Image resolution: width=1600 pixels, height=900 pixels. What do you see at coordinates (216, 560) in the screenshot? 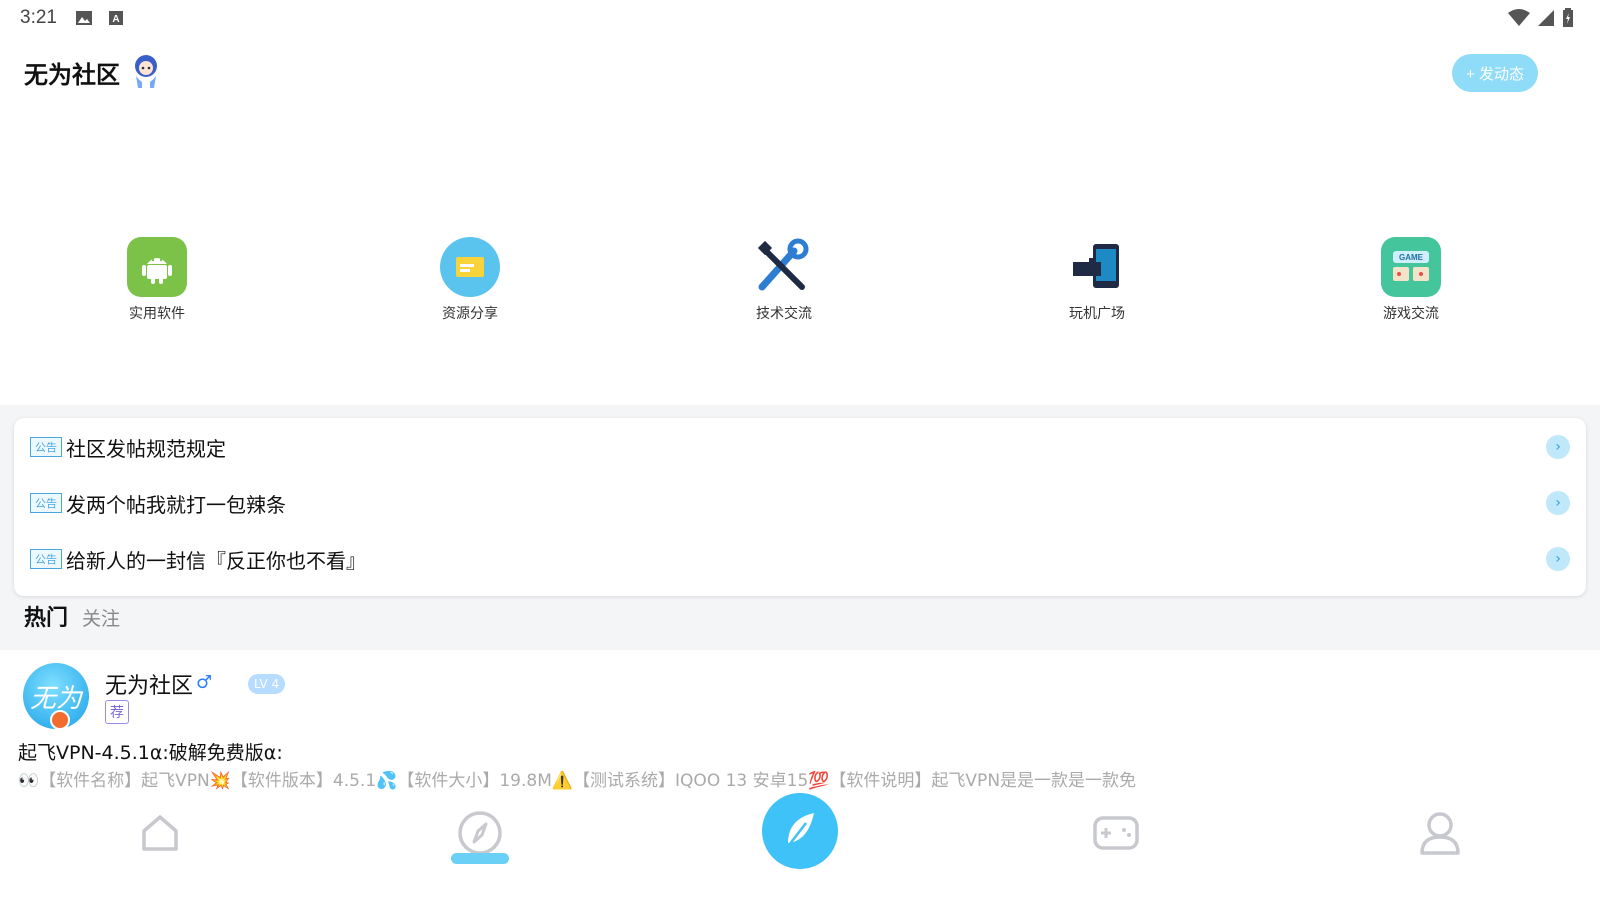
I see `notice-text: 给新人的一封信『反正你也不看』` at bounding box center [216, 560].